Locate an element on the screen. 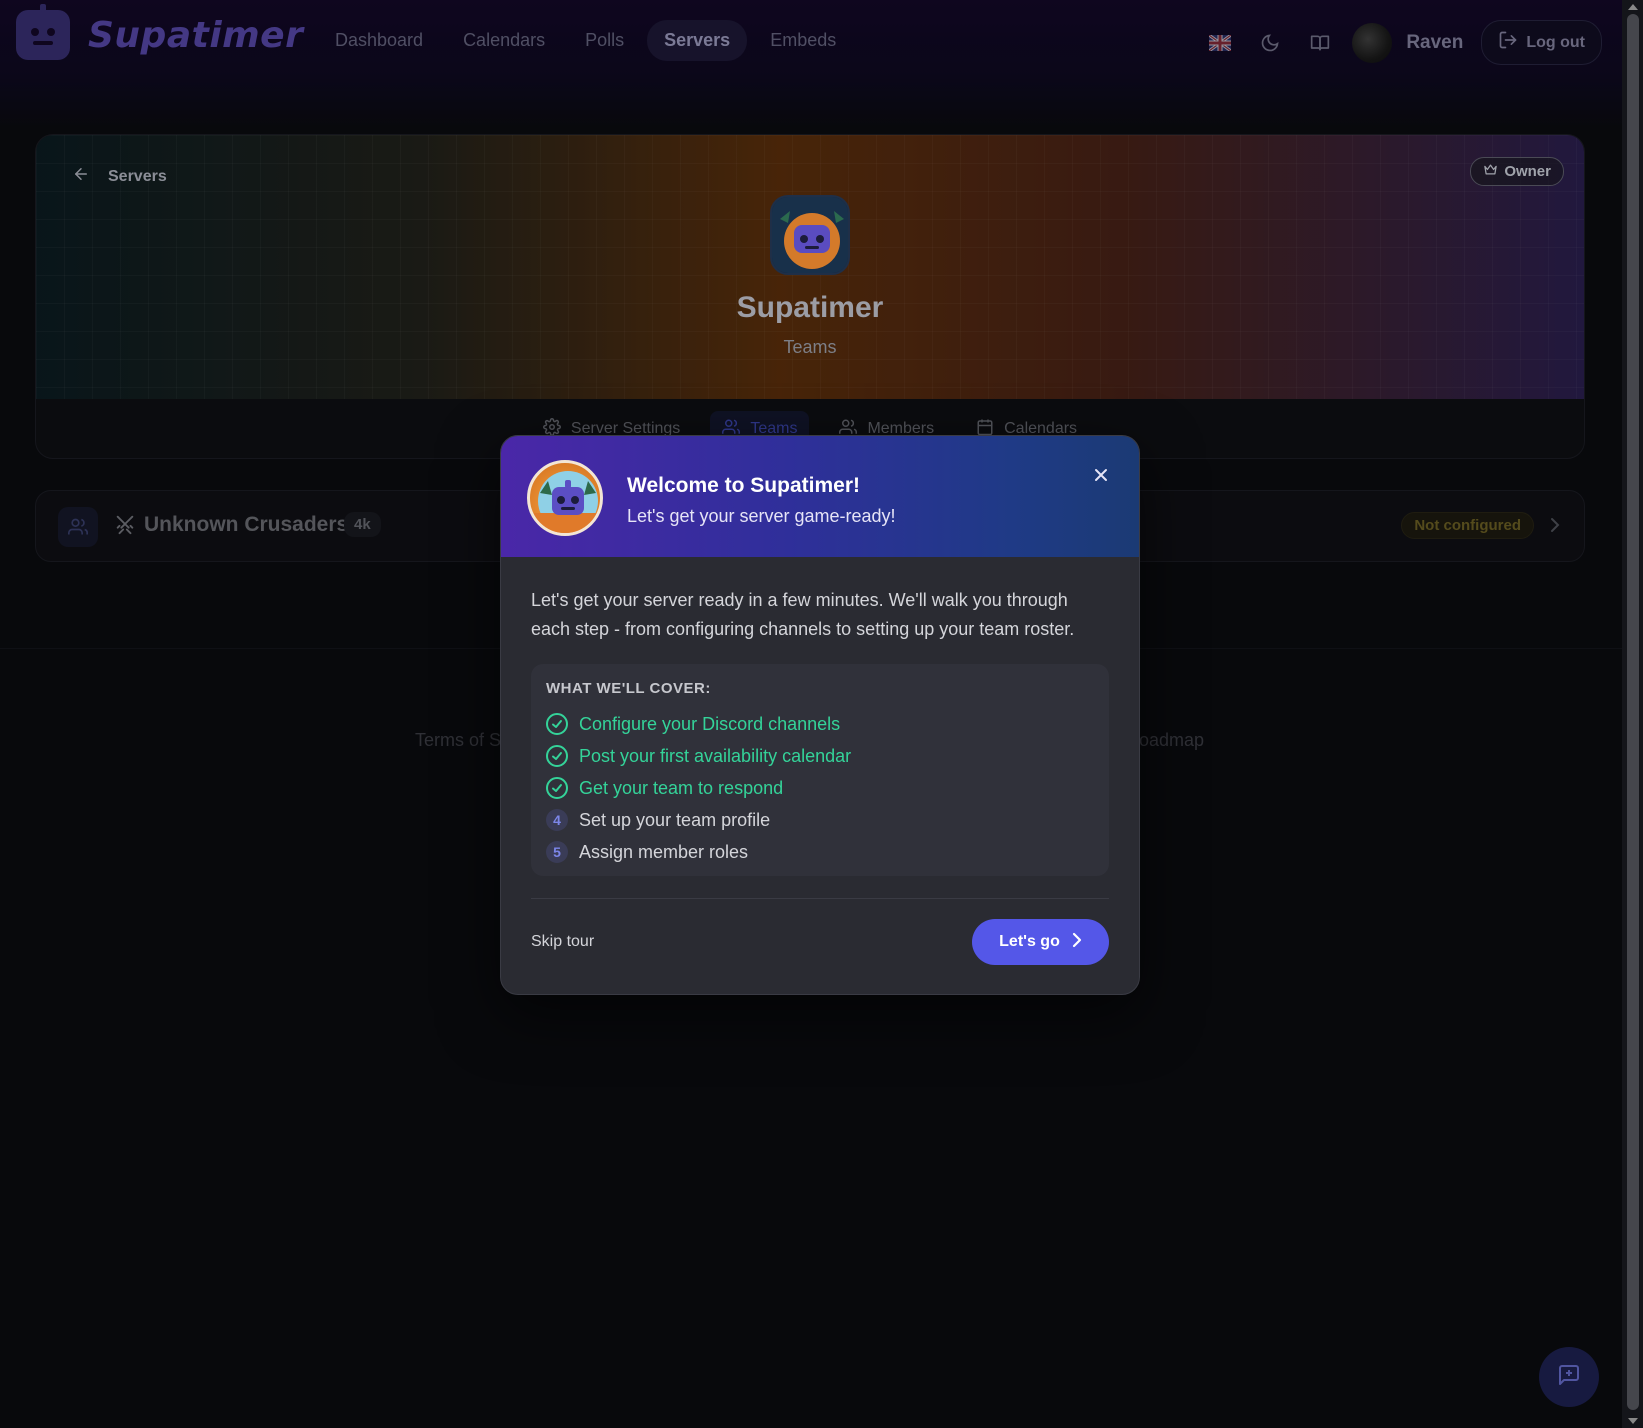 Image resolution: width=1643 pixels, height=1428 pixels. scroll-down-arrow is located at coordinates (1633, 1421).